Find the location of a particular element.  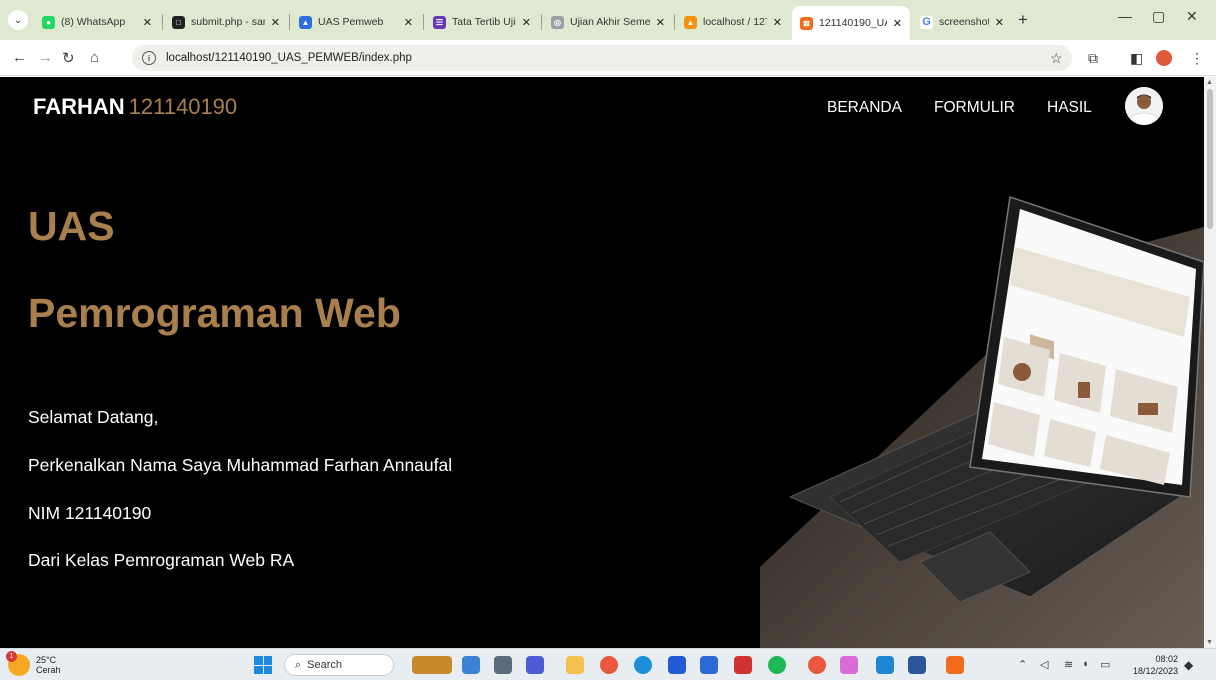

hero-title-line2: Pemrograman Web is located at coordinates (214, 313).